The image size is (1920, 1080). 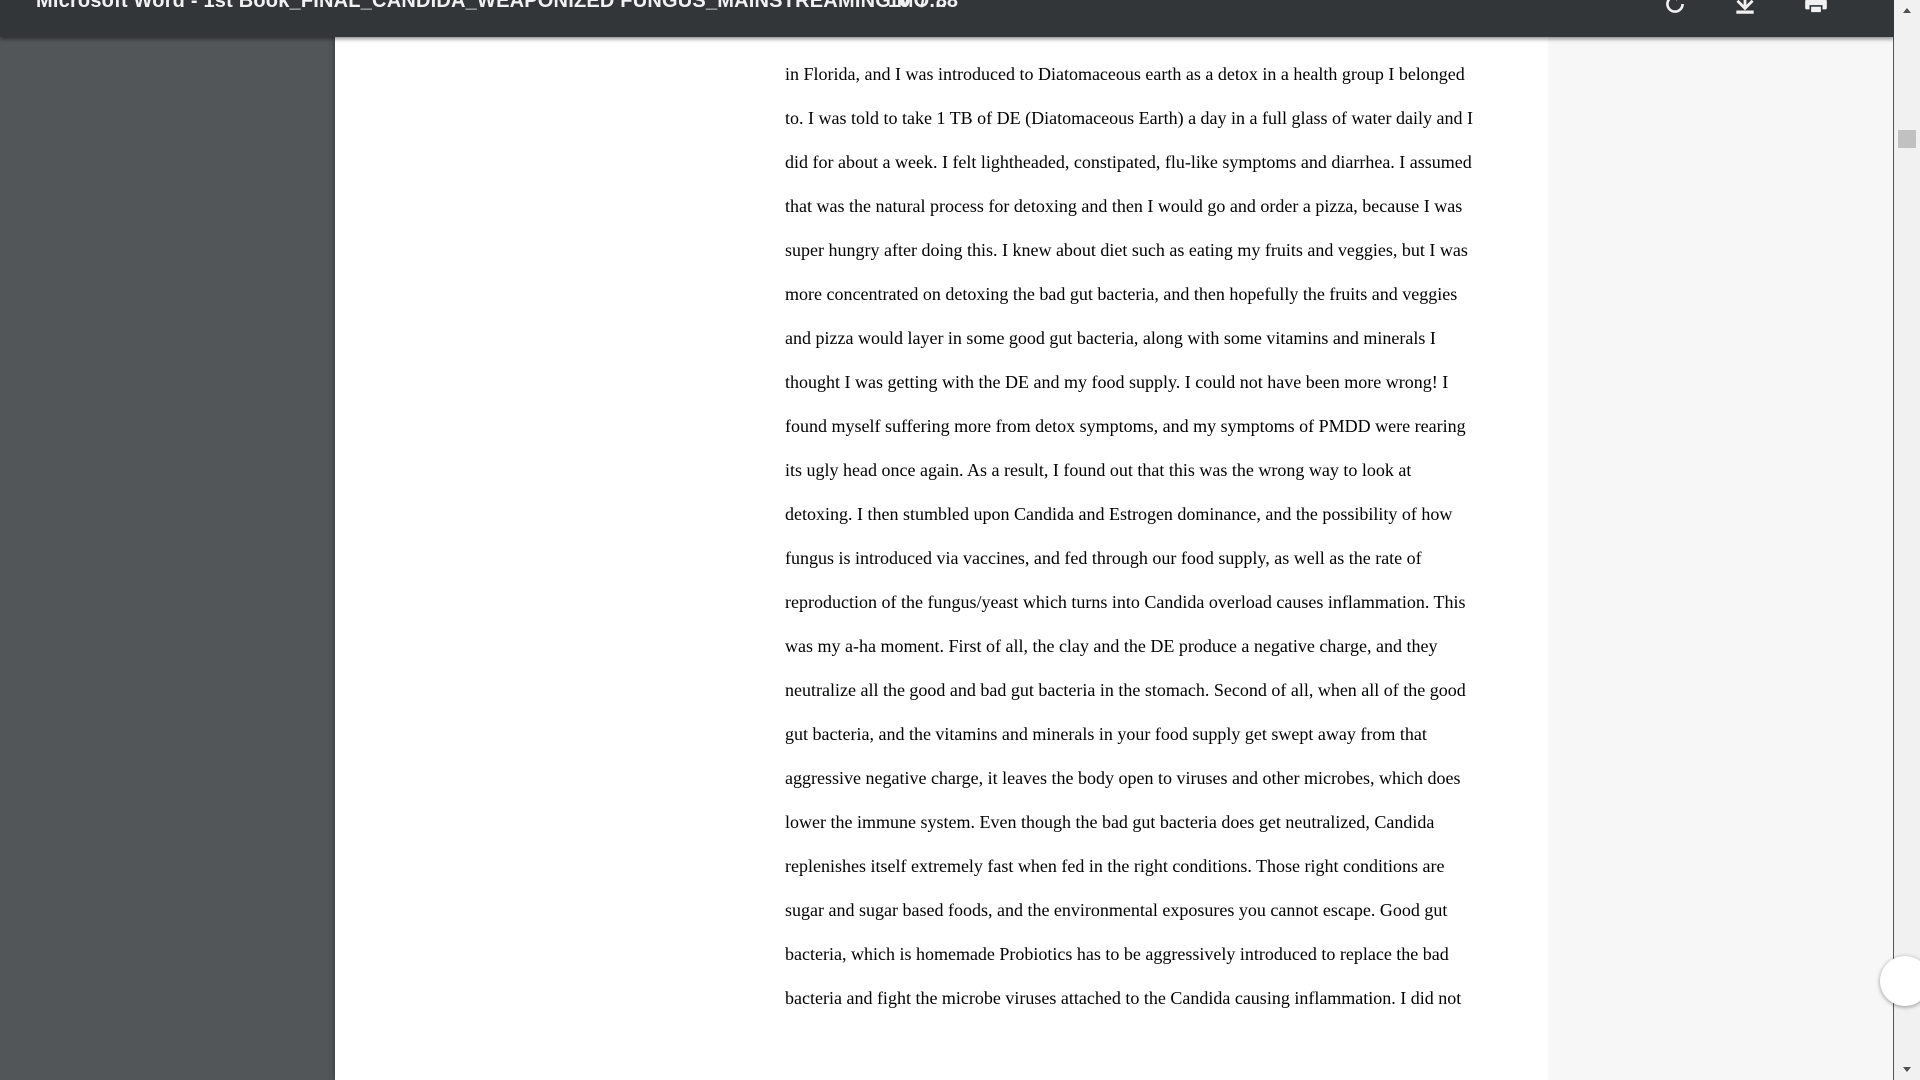 What do you see at coordinates (1907, 540) in the screenshot?
I see `vertical-scrollbar` at bounding box center [1907, 540].